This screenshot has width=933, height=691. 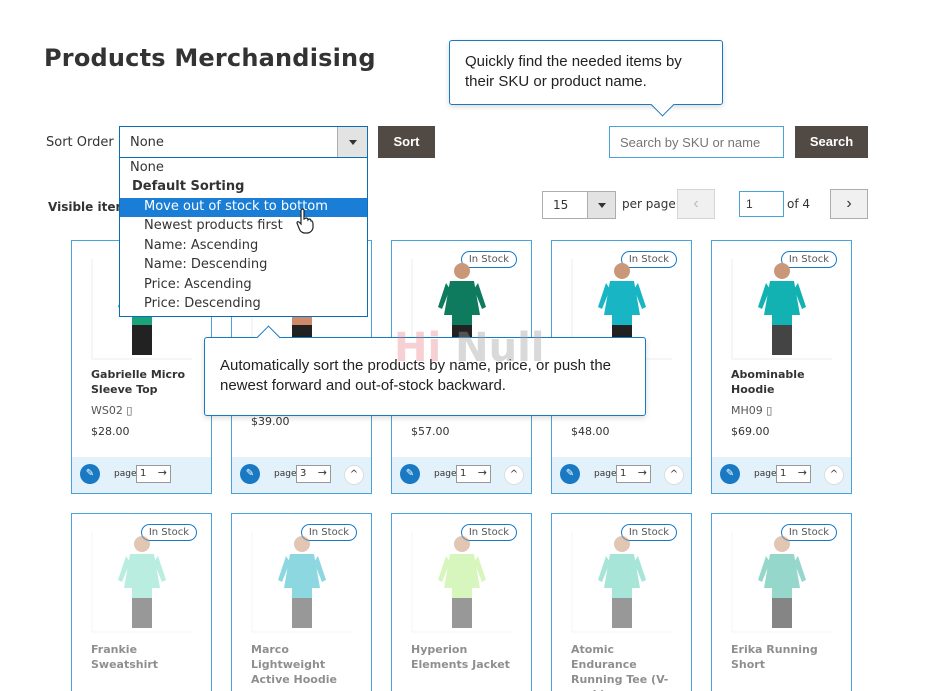 I want to click on sort-group-default: Default Sorting, so click(x=243, y=187).